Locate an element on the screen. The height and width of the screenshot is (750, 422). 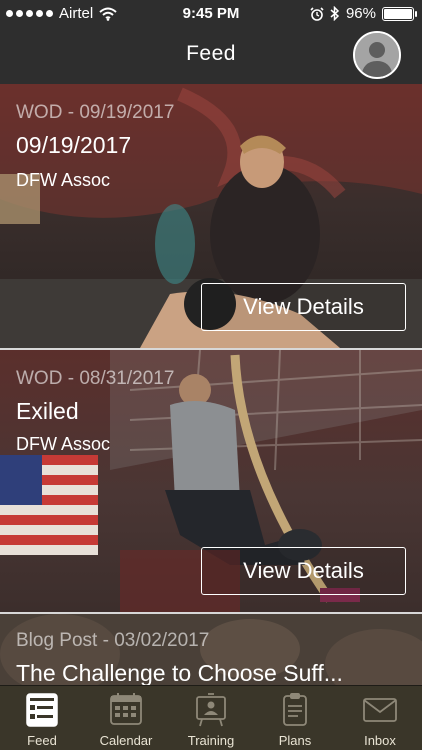
tab-label: Training is located at coordinates (211, 740).